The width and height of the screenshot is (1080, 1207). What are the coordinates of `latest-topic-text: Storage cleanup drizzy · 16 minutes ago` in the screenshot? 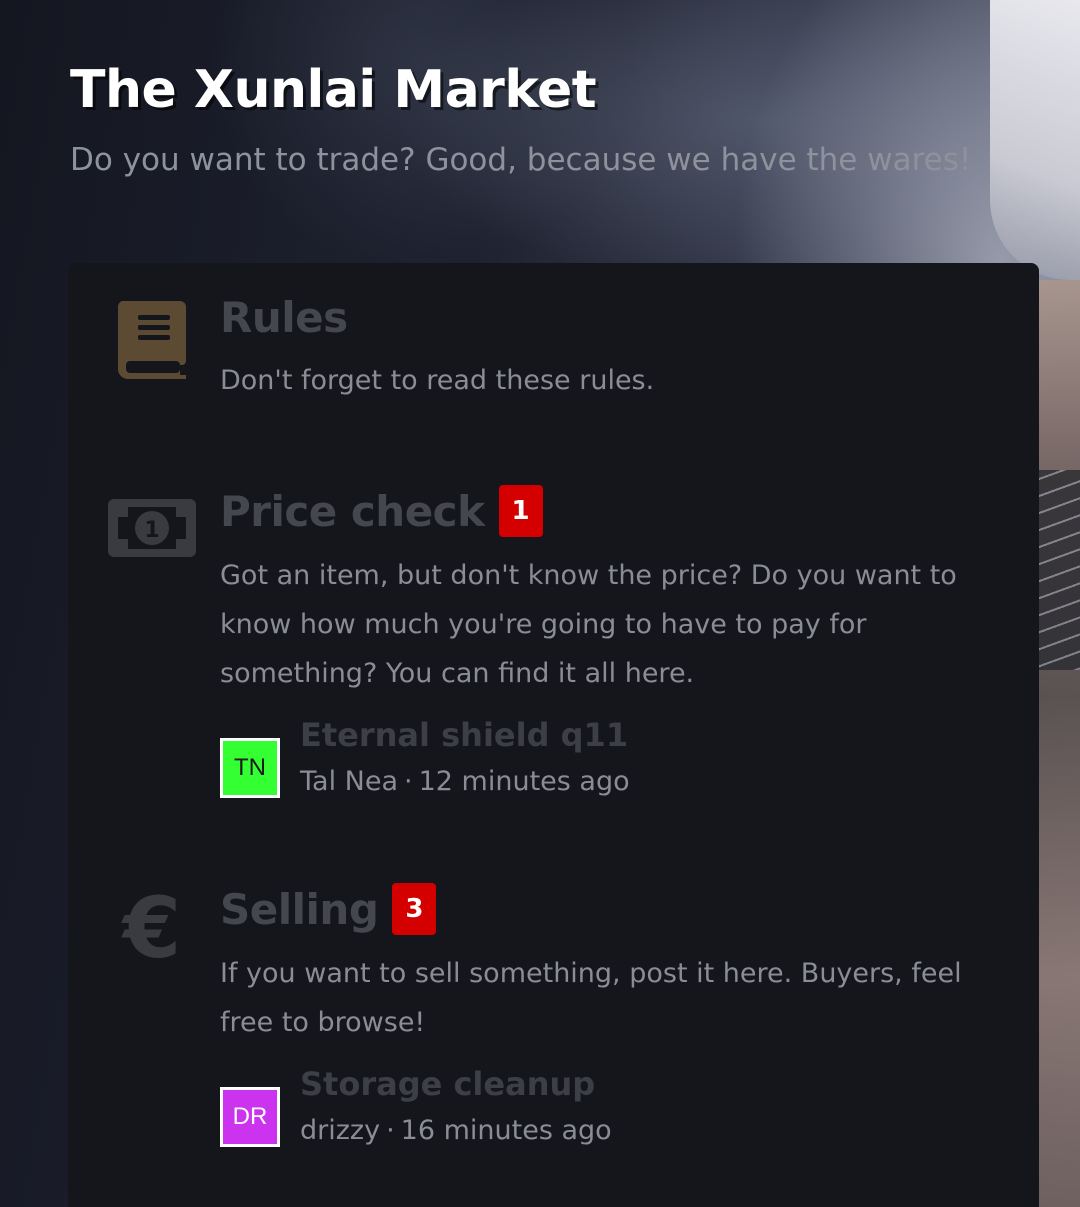 It's located at (456, 1105).